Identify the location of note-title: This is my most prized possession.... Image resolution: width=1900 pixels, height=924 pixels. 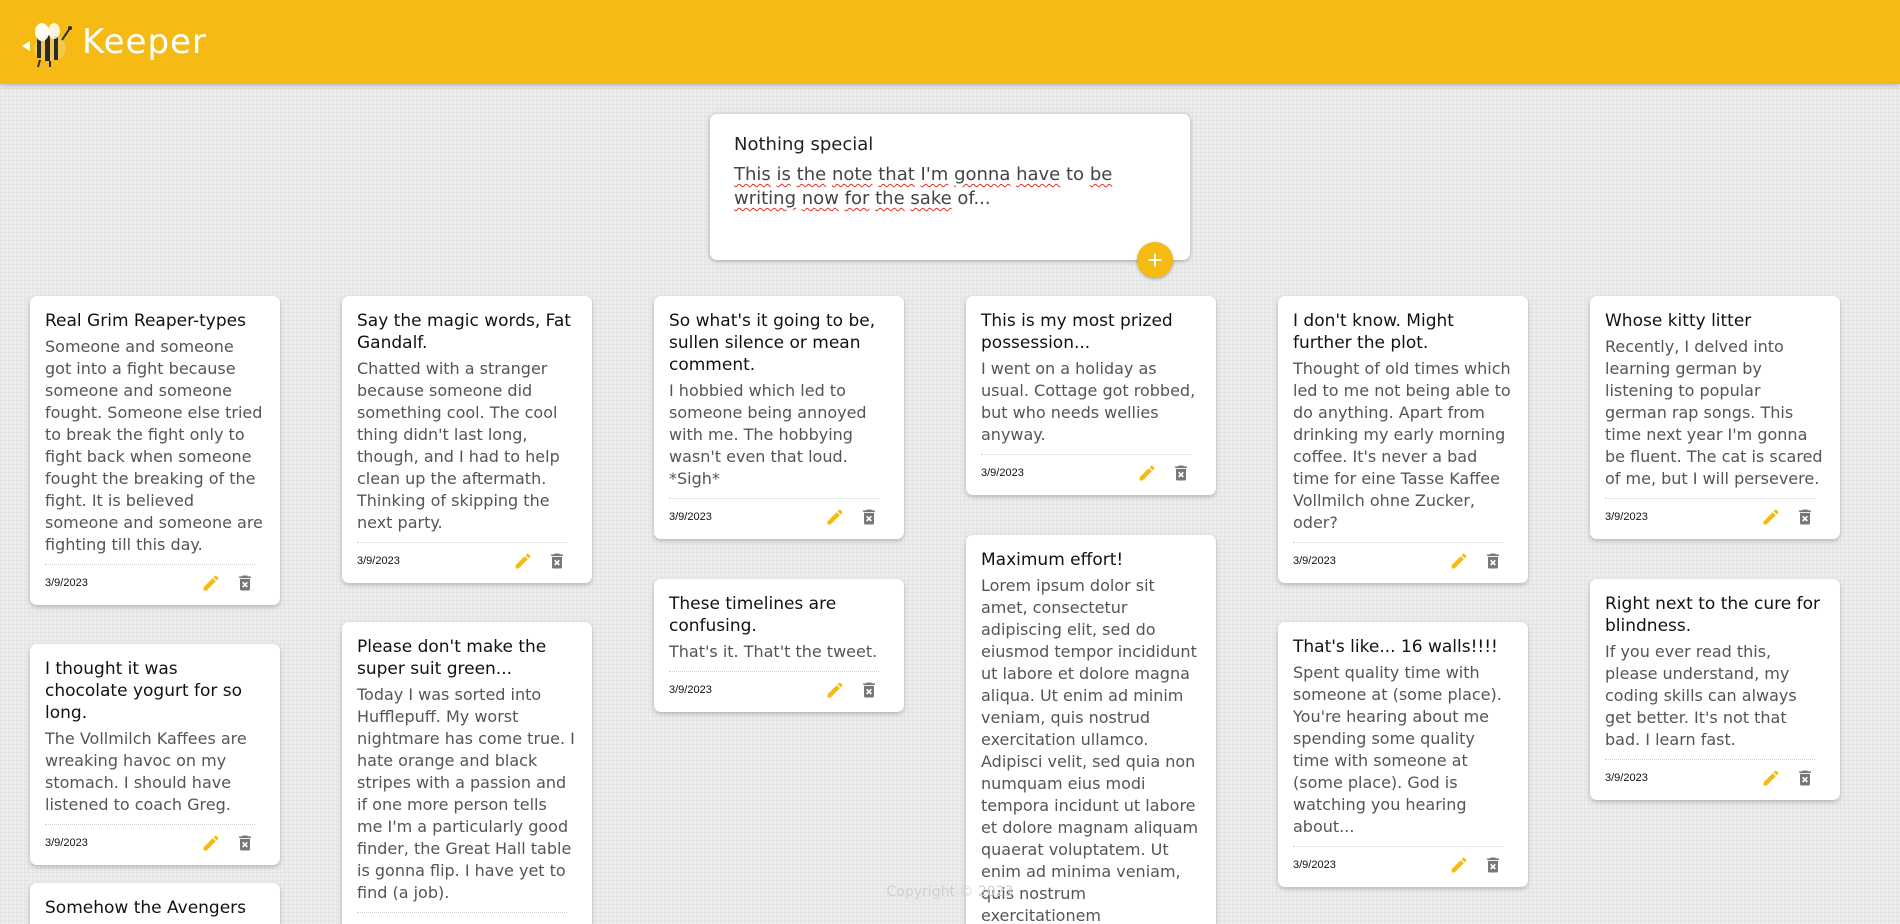
(1077, 332).